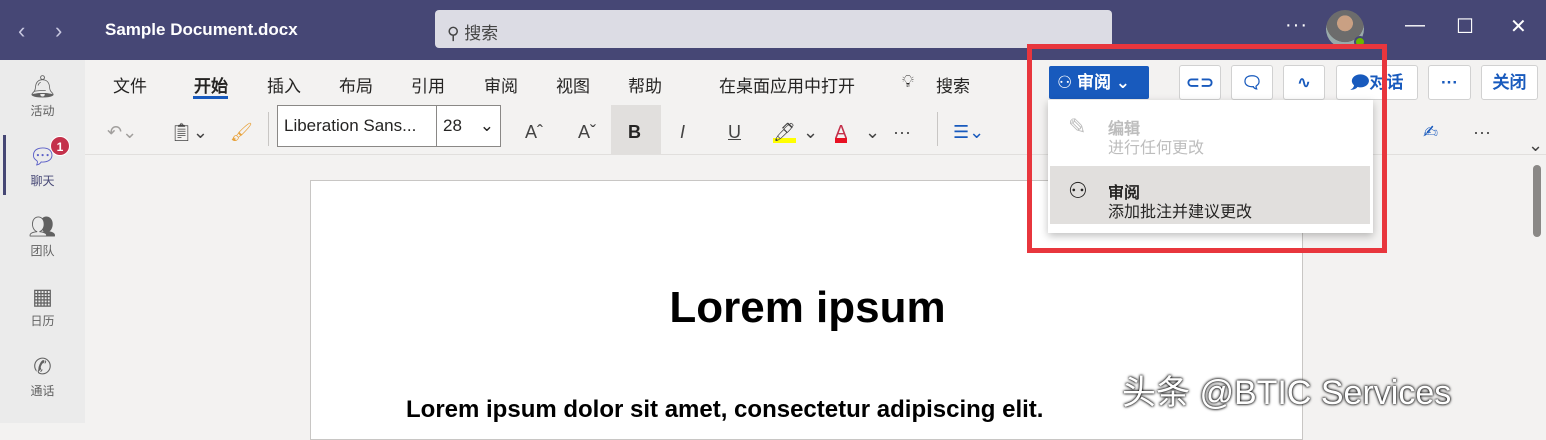 The width and height of the screenshot is (1546, 440). I want to click on forward-button: ›, so click(58, 31).